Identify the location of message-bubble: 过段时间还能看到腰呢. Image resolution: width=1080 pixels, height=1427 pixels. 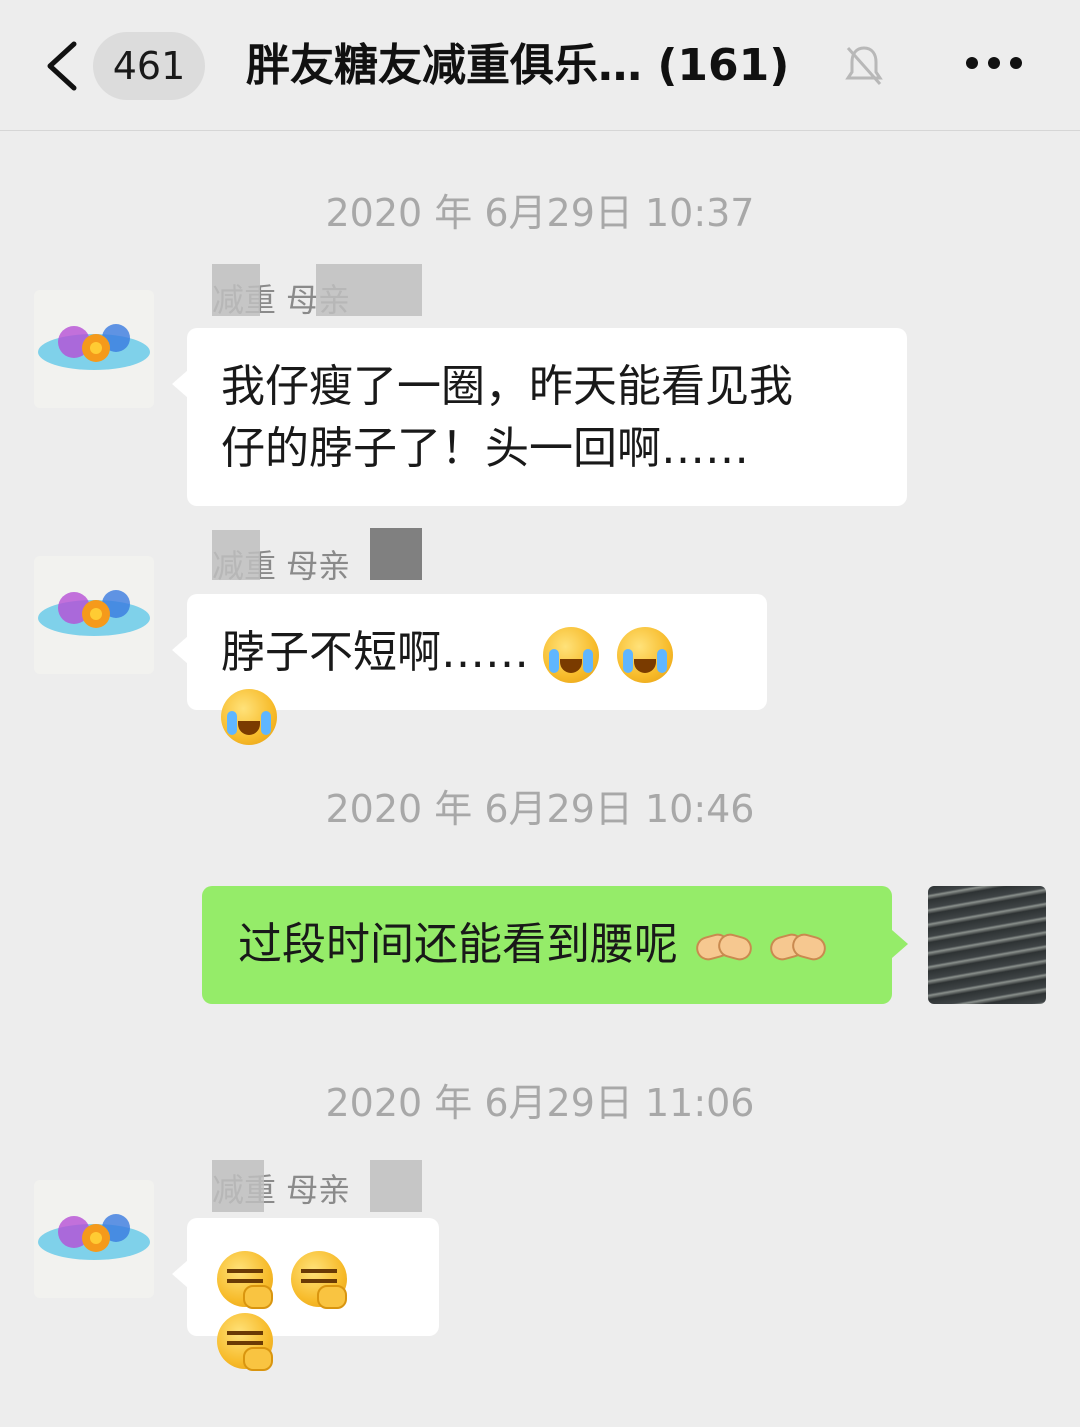
(547, 945).